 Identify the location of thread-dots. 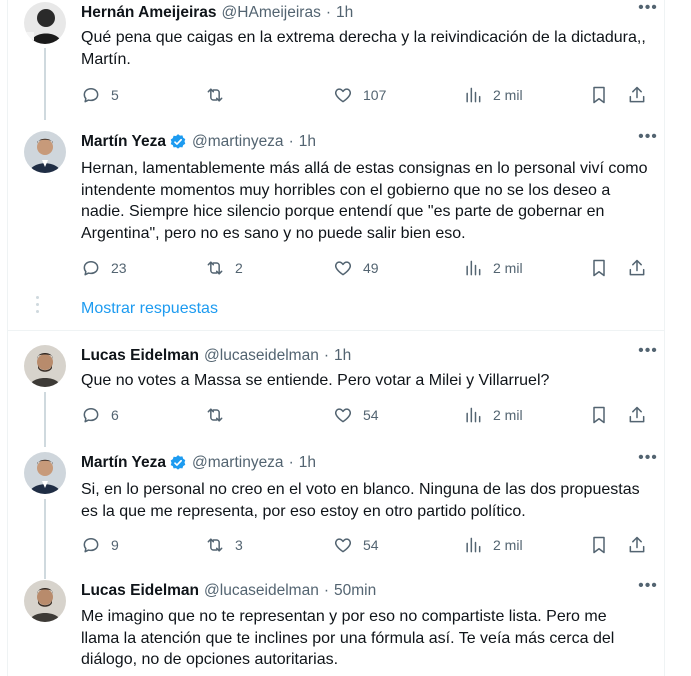
(38, 306).